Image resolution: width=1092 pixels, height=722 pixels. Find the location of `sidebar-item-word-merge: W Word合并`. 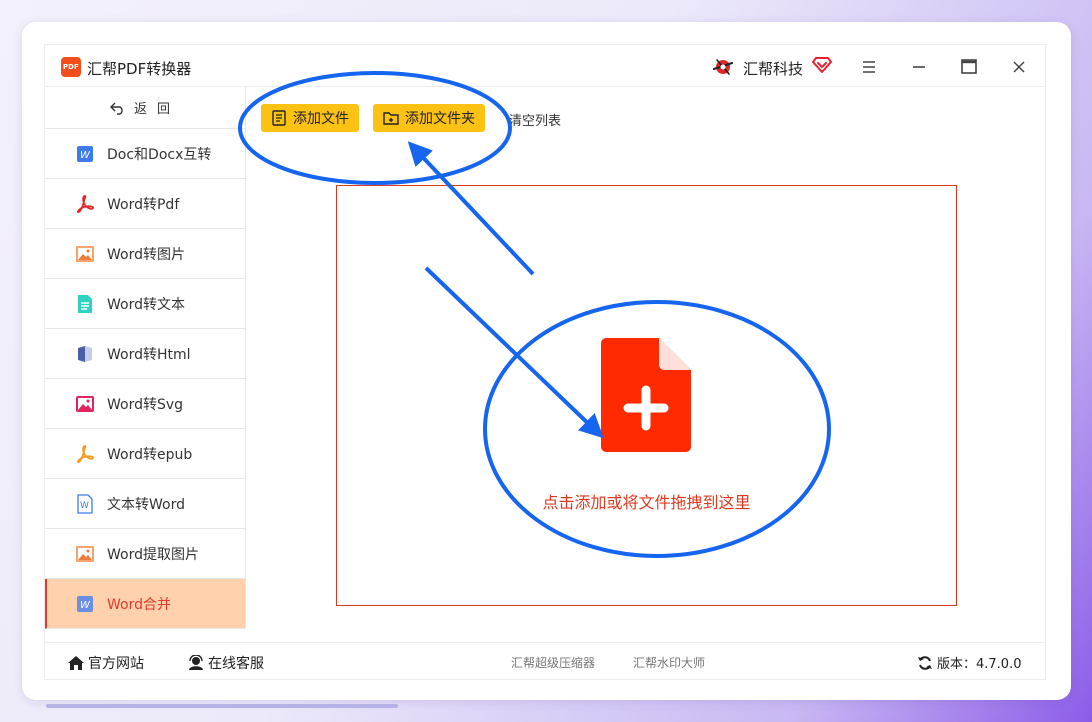

sidebar-item-word-merge: W Word合并 is located at coordinates (145, 604).